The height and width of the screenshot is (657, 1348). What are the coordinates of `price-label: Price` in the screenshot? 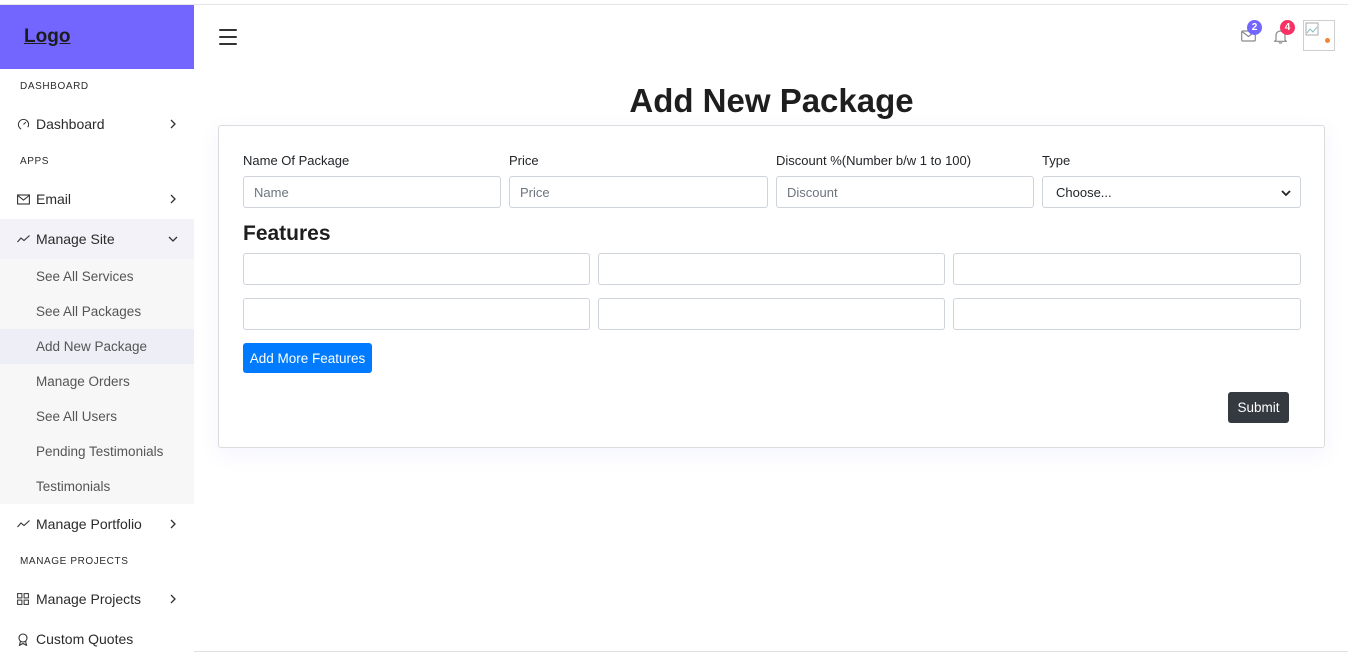 It's located at (524, 160).